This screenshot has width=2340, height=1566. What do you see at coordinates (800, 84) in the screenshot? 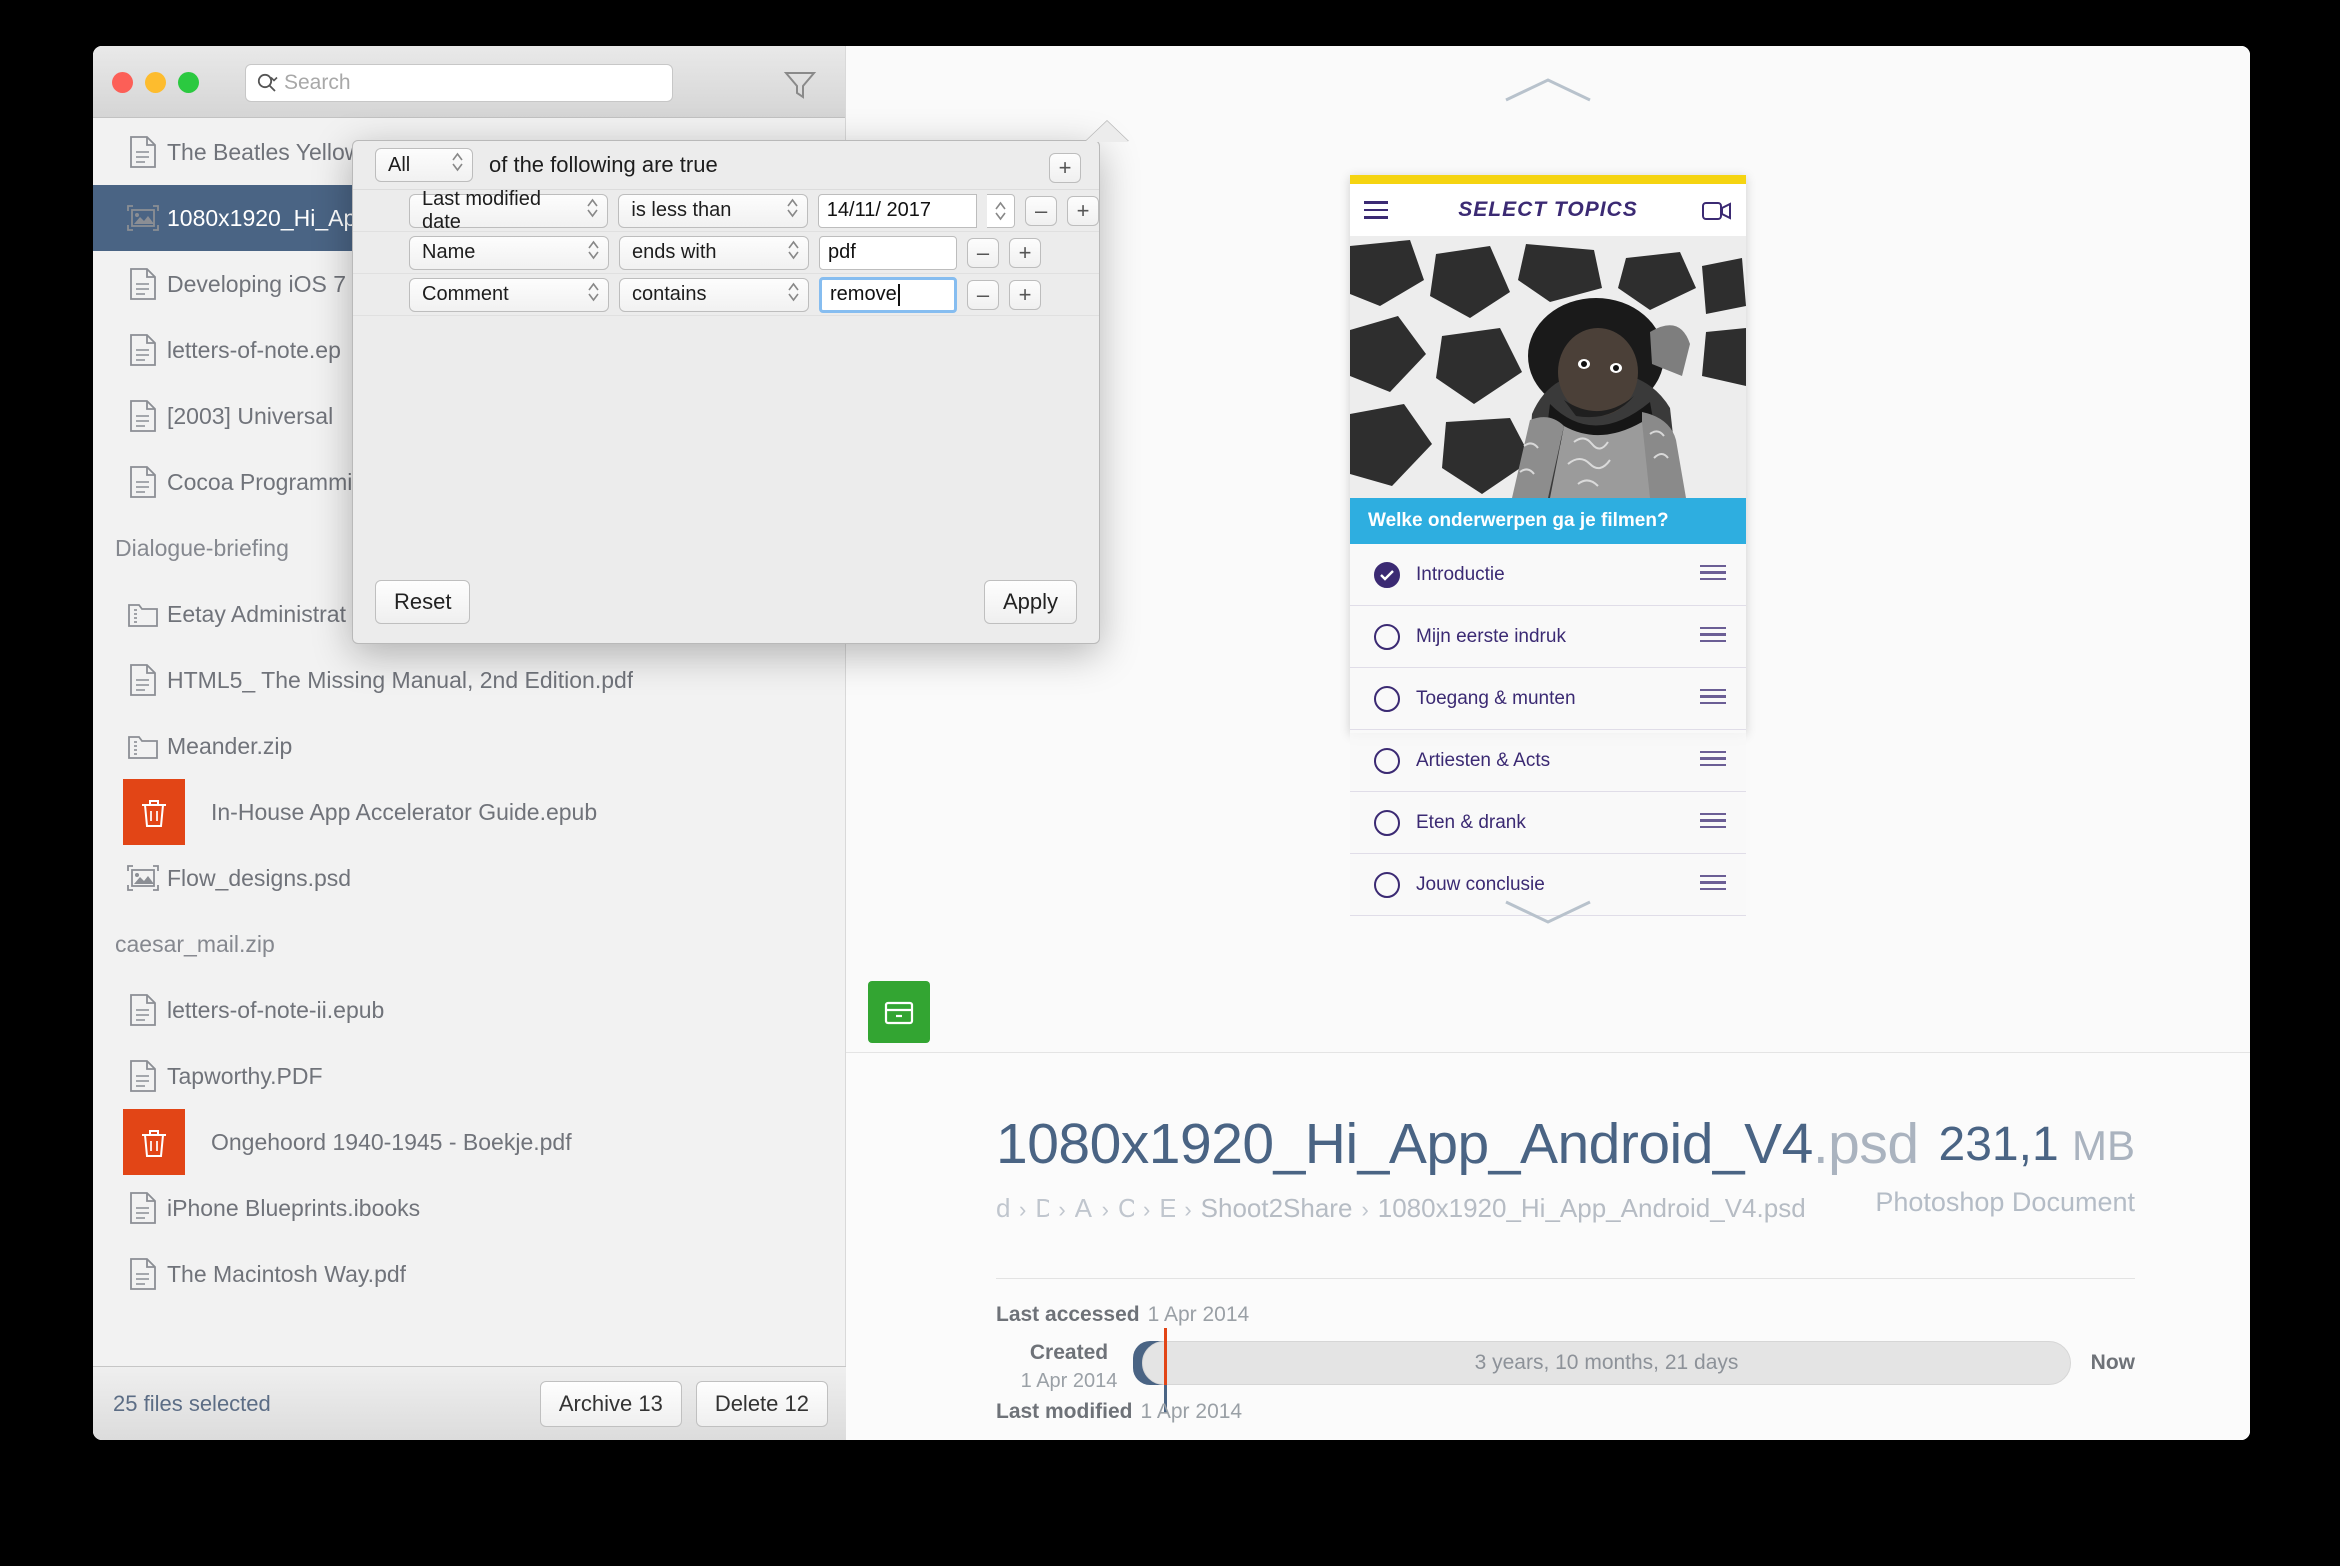
I see `funnel-icon` at bounding box center [800, 84].